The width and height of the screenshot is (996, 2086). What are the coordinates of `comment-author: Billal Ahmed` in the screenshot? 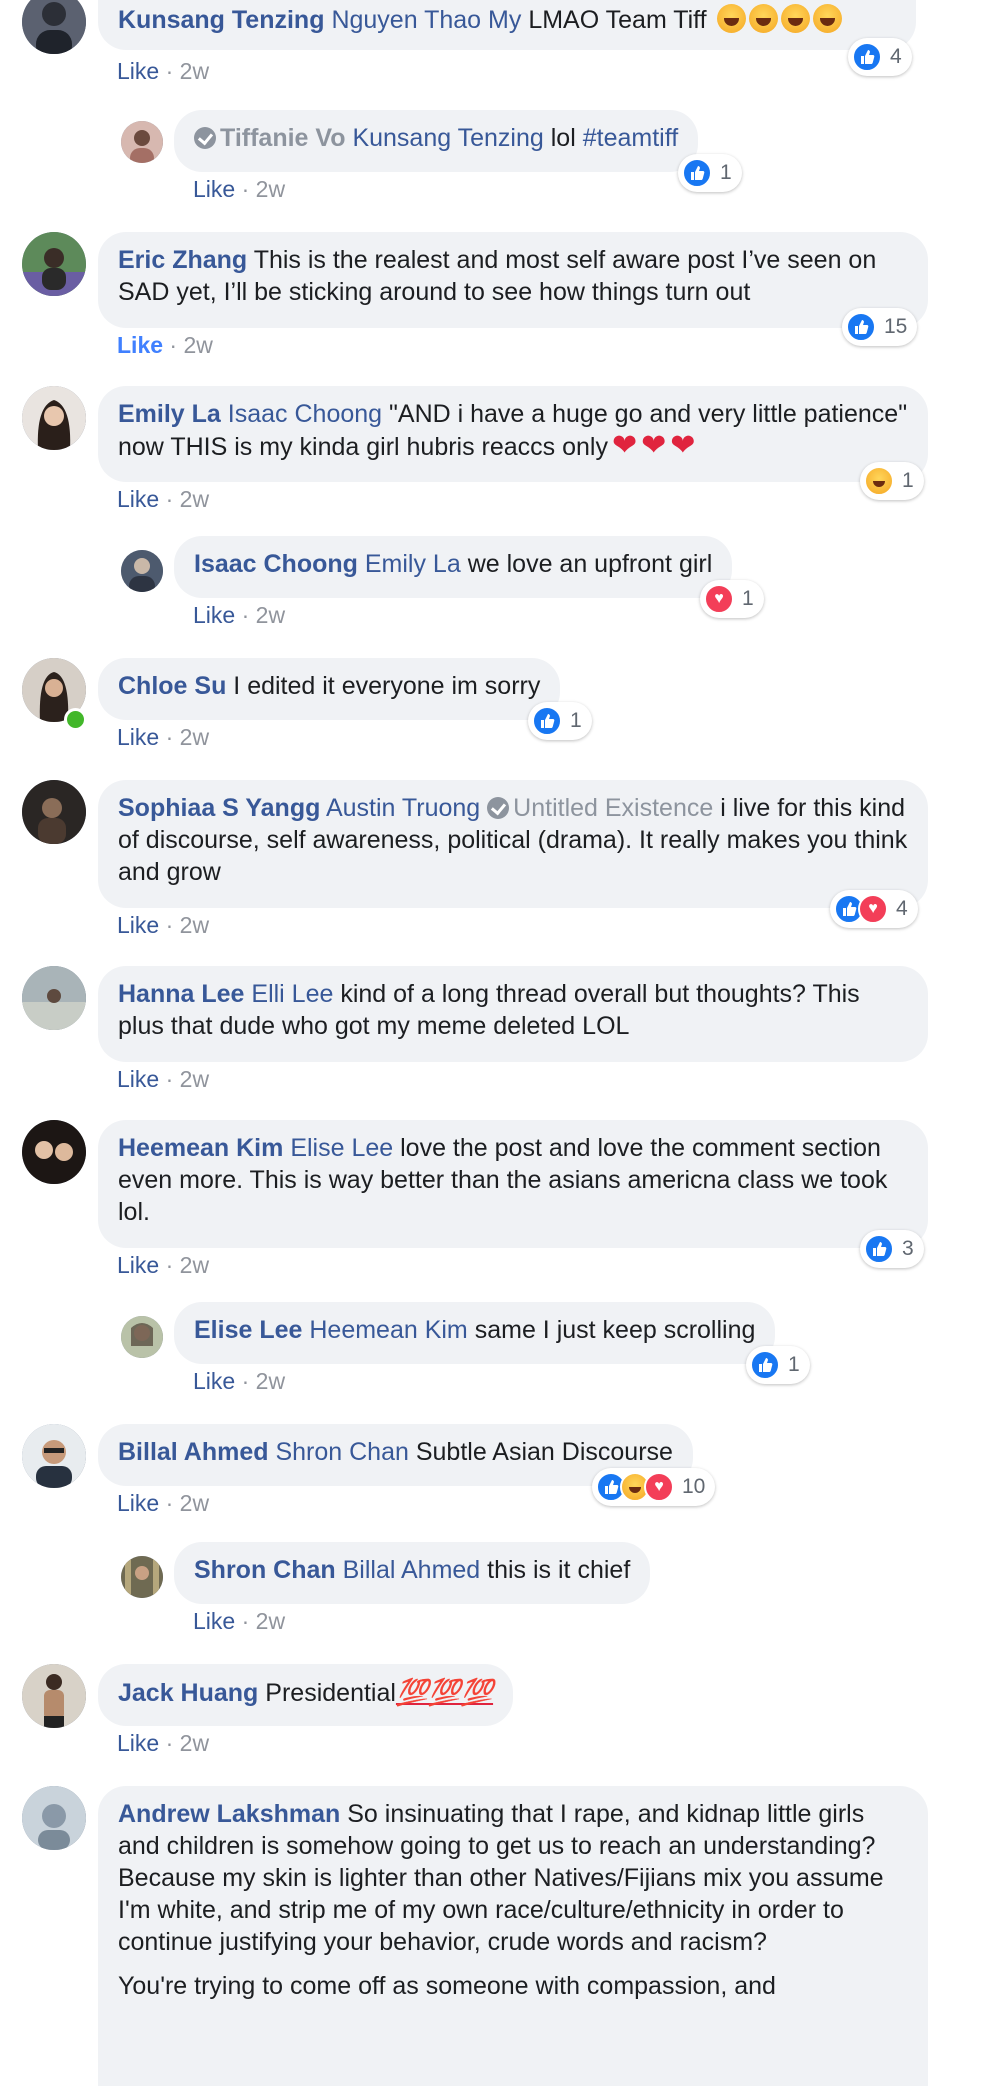 It's located at (193, 1452).